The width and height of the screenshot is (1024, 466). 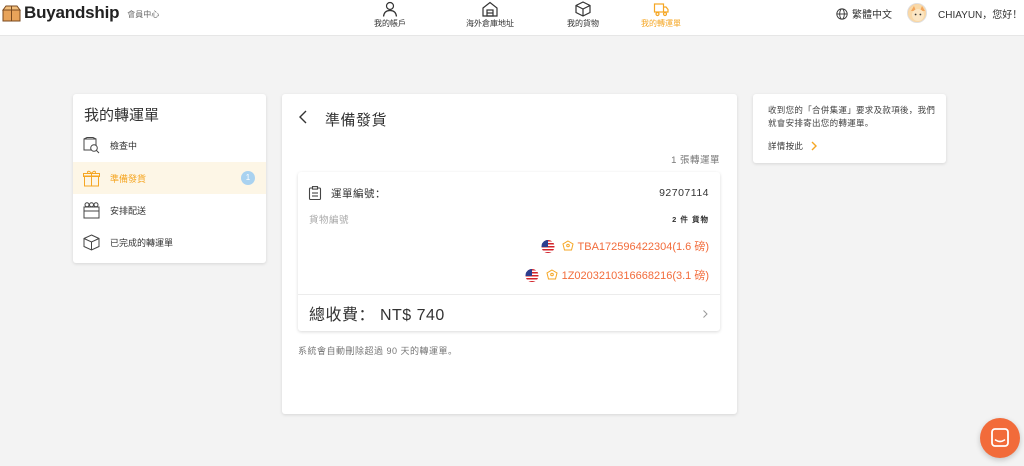 What do you see at coordinates (661, 9) in the screenshot?
I see `shipment-icon` at bounding box center [661, 9].